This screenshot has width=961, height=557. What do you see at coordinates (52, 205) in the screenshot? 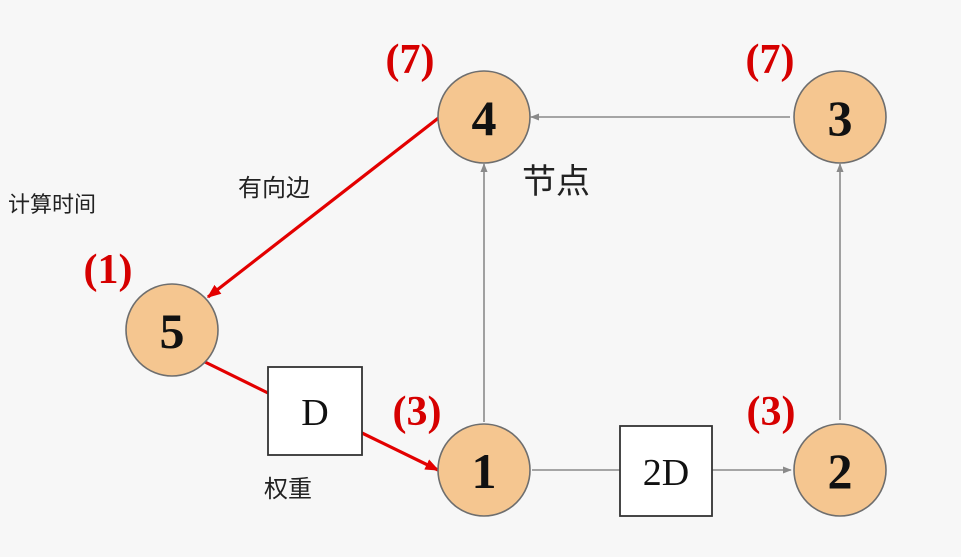
I see `annotation-compute-time: 计算时间` at bounding box center [52, 205].